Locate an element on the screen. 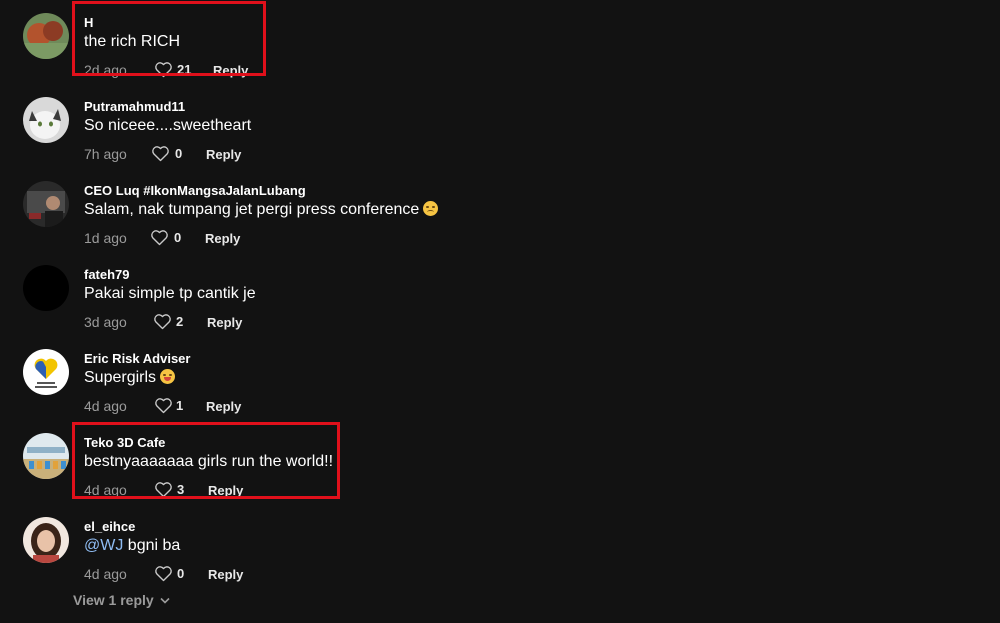  comment-text: bestnyaaaaaaa girls run the world!! is located at coordinates (209, 461).